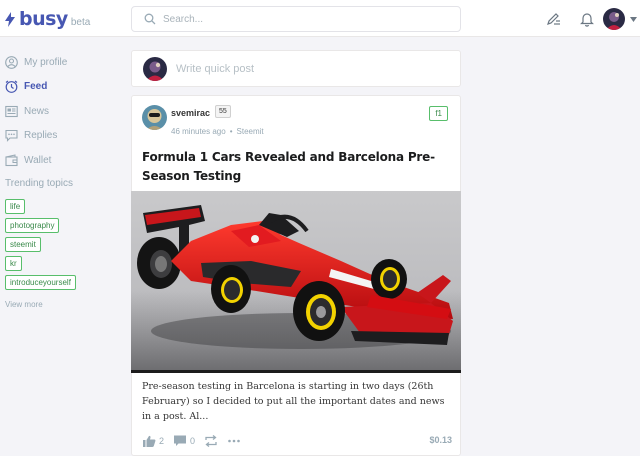 The width and height of the screenshot is (640, 456). Describe the element at coordinates (297, 441) in the screenshot. I see `story-footer: 2 0 $0.13` at that location.